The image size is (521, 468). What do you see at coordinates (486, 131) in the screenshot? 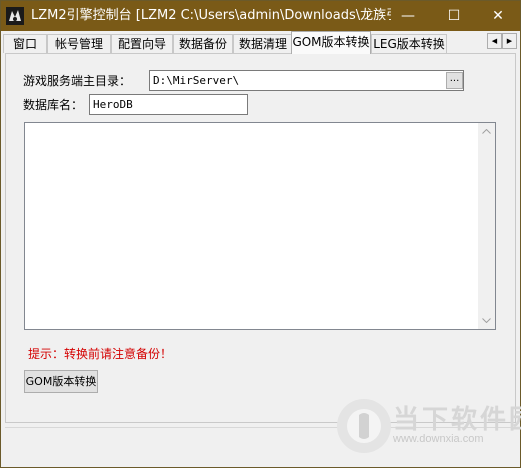
I see `scroll-up-icon` at bounding box center [486, 131].